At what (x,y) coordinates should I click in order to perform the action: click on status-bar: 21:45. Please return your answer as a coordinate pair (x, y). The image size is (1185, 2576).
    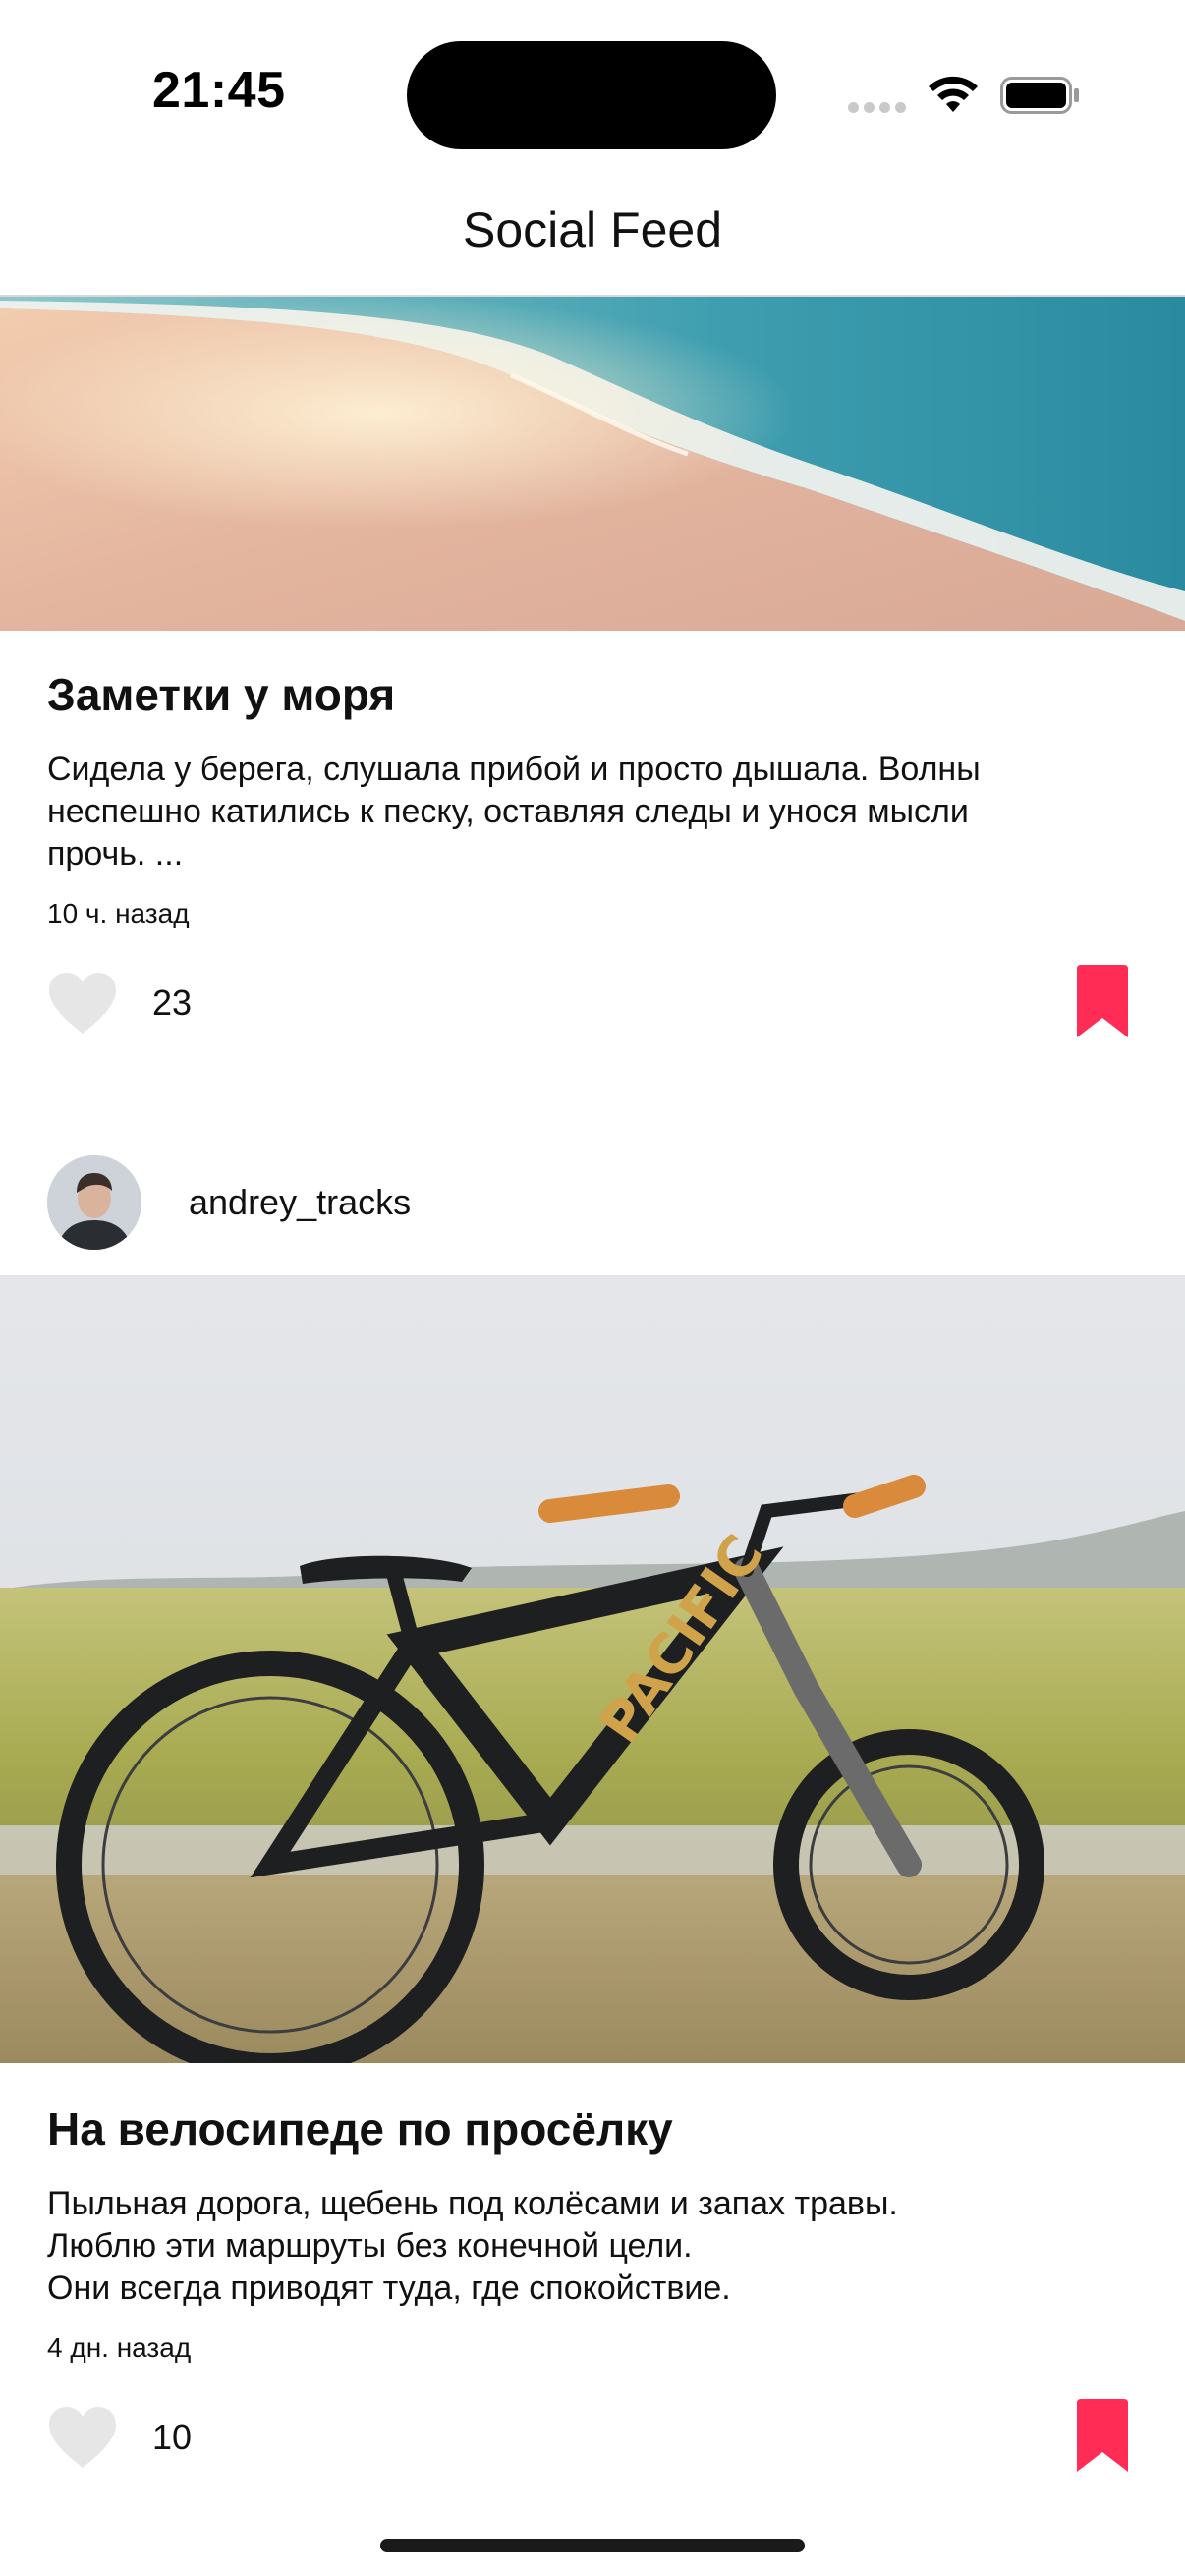
    Looking at the image, I should click on (592, 93).